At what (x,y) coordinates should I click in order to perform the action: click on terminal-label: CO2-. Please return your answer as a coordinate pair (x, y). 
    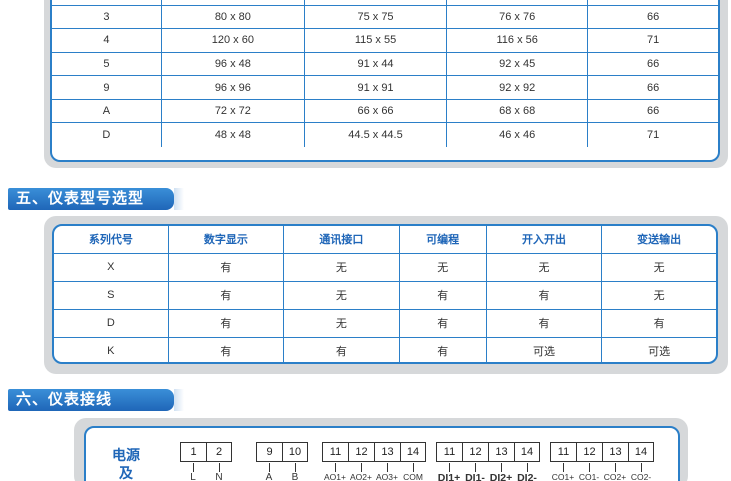
    Looking at the image, I should click on (641, 476).